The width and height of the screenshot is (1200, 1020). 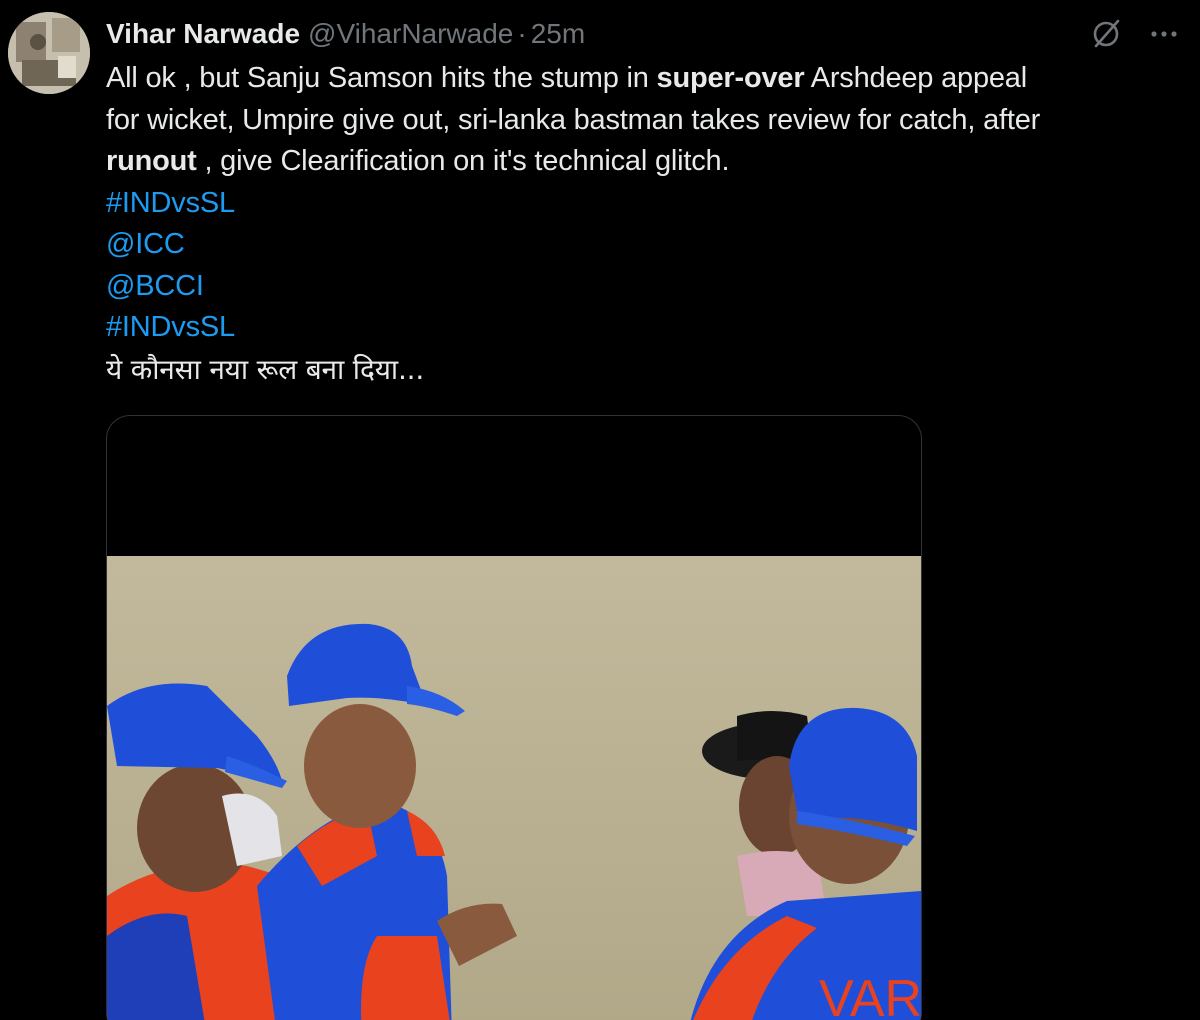 What do you see at coordinates (646, 204) in the screenshot?
I see `hashtag-indvssl: #INDvsSL` at bounding box center [646, 204].